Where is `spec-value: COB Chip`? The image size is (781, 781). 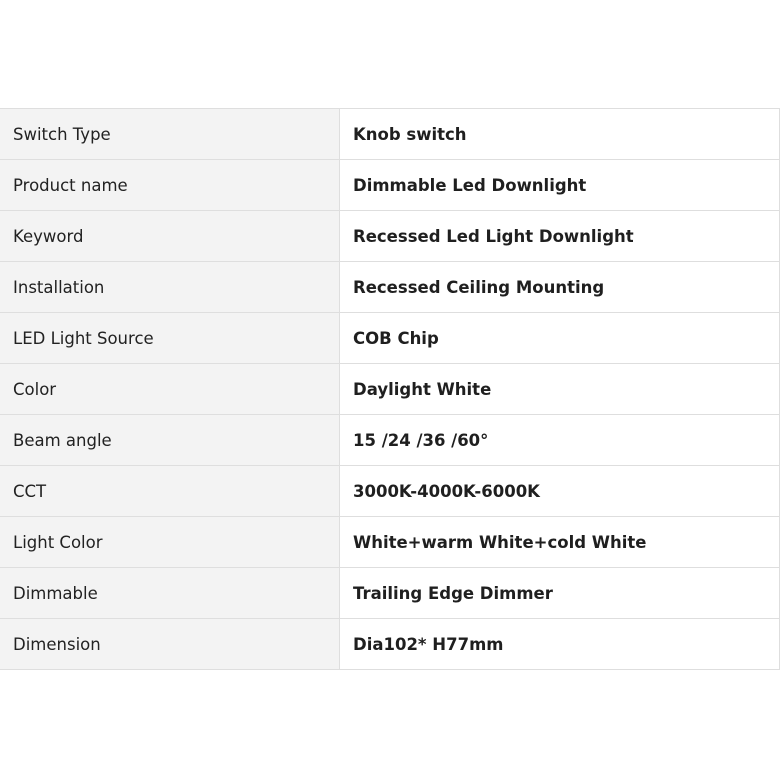 spec-value: COB Chip is located at coordinates (559, 338).